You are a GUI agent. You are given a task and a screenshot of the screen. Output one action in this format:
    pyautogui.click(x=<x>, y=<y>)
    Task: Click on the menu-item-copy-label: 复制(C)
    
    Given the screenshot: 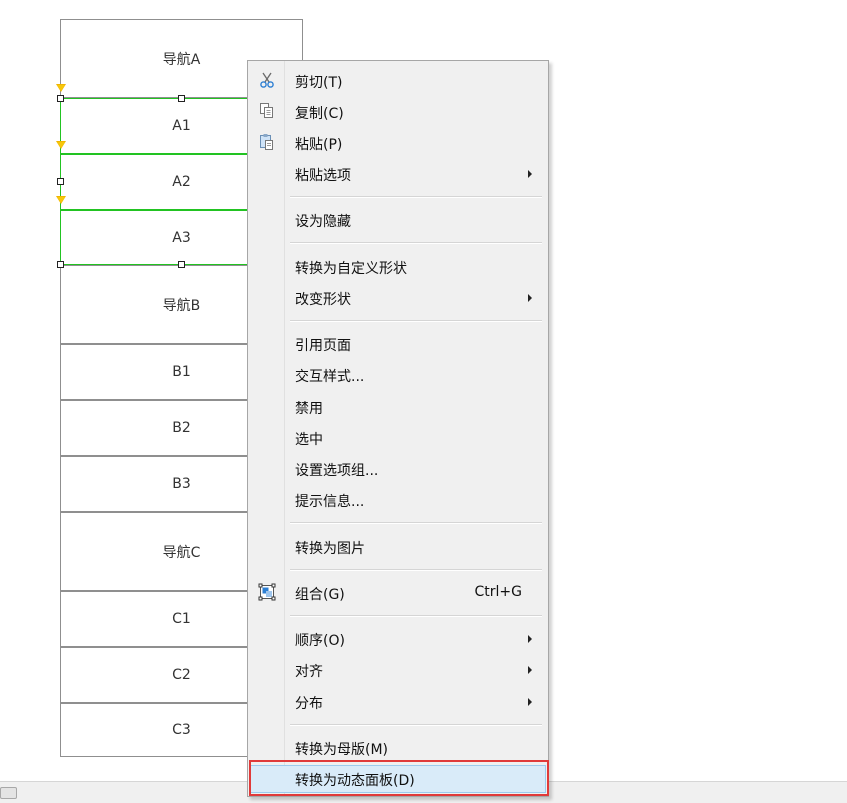 What is the action you would take?
    pyautogui.click(x=319, y=114)
    